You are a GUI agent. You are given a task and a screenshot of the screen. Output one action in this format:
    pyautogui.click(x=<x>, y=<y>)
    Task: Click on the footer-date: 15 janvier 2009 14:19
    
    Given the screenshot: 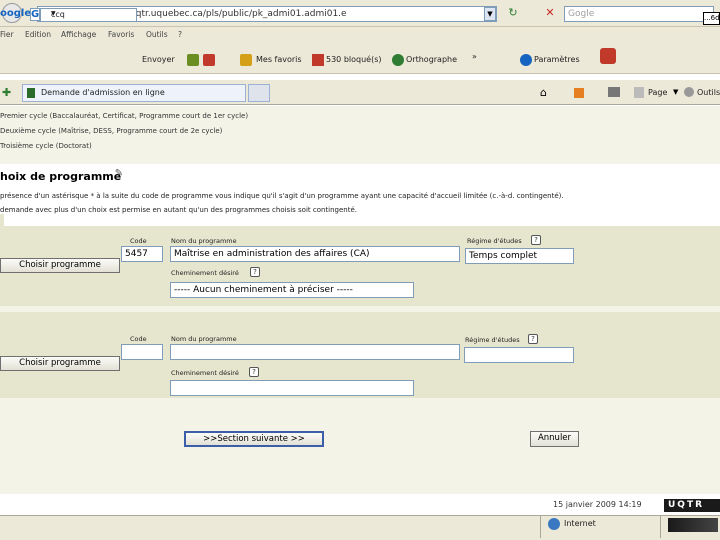 What is the action you would take?
    pyautogui.click(x=597, y=504)
    